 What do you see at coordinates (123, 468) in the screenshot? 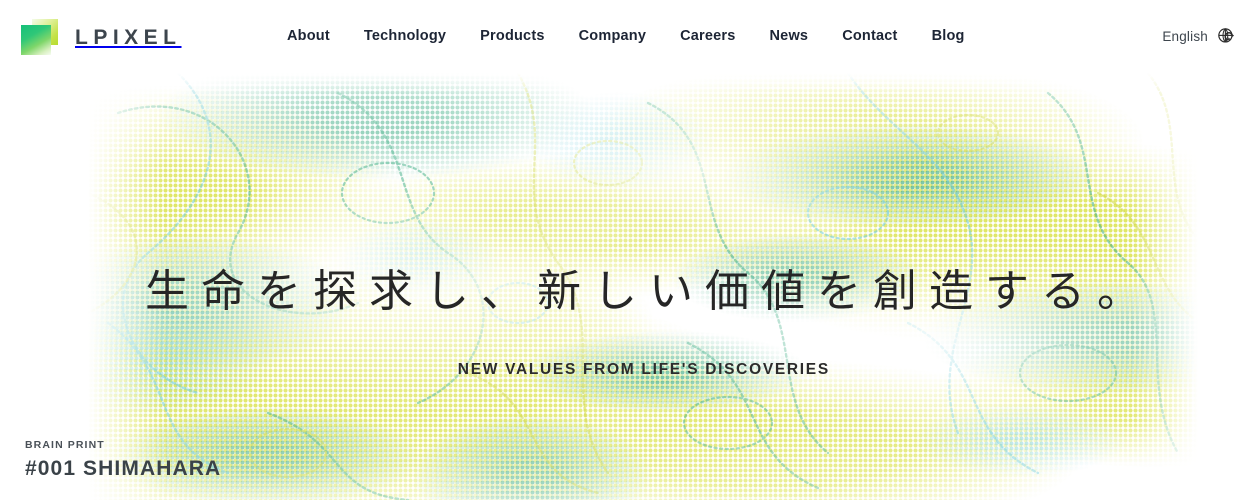
I see `caption-title: #001 SHIMAHARA` at bounding box center [123, 468].